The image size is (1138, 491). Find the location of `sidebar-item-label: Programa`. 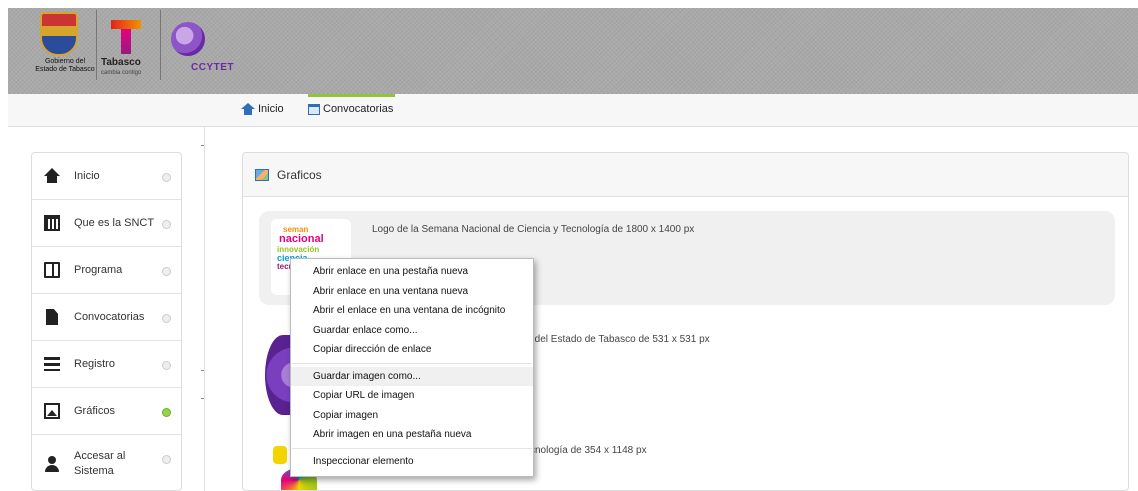

sidebar-item-label: Programa is located at coordinates (98, 269).